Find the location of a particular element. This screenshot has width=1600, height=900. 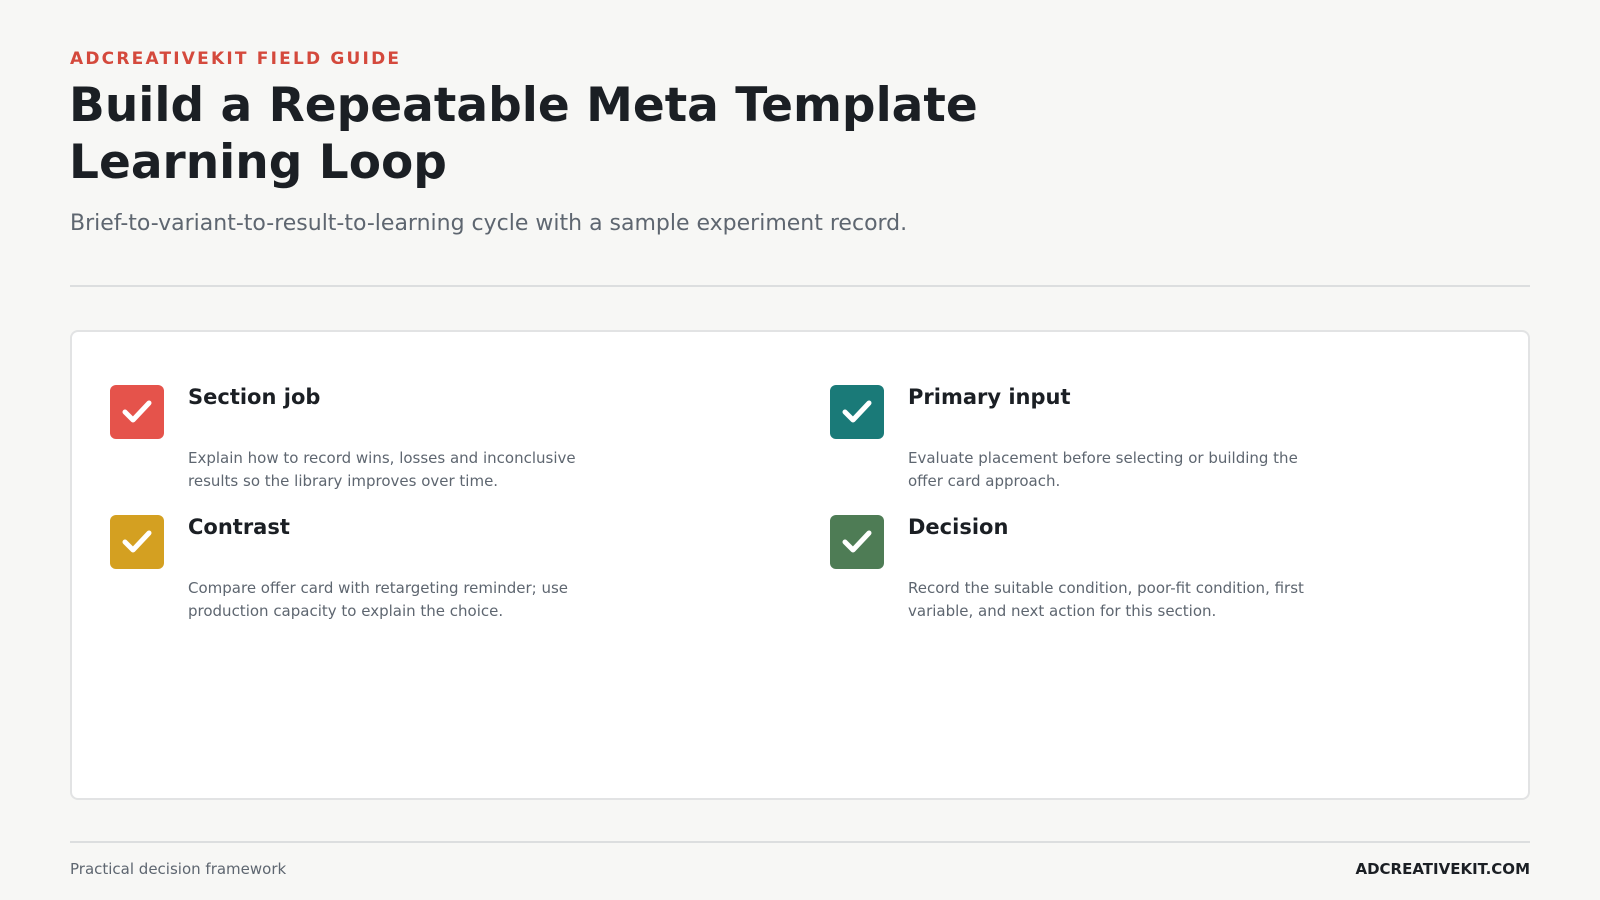

item-title: Primary input is located at coordinates (989, 397).